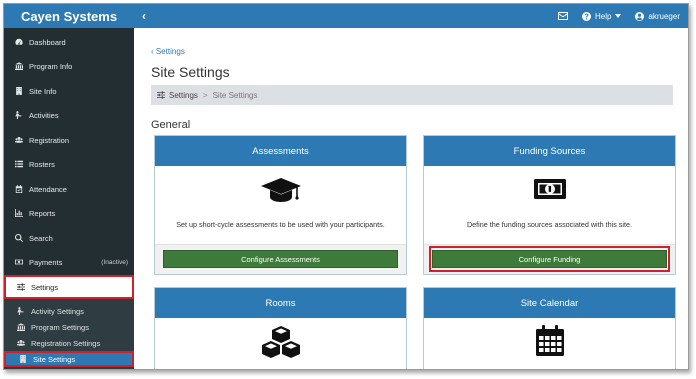 This screenshot has width=696, height=379. I want to click on submenu-item-label: Activity Settings, so click(57, 311).